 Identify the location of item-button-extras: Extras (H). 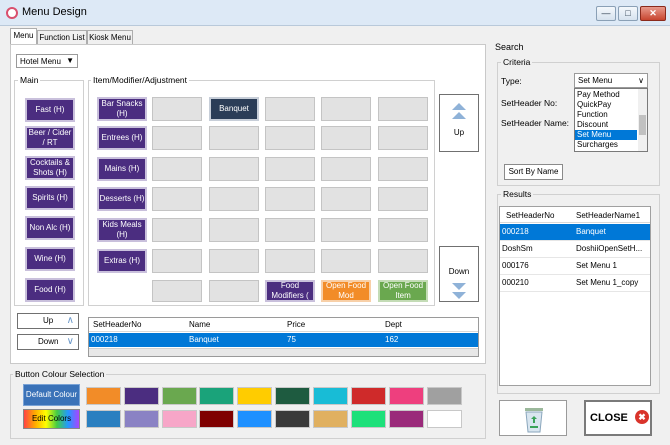
(122, 261).